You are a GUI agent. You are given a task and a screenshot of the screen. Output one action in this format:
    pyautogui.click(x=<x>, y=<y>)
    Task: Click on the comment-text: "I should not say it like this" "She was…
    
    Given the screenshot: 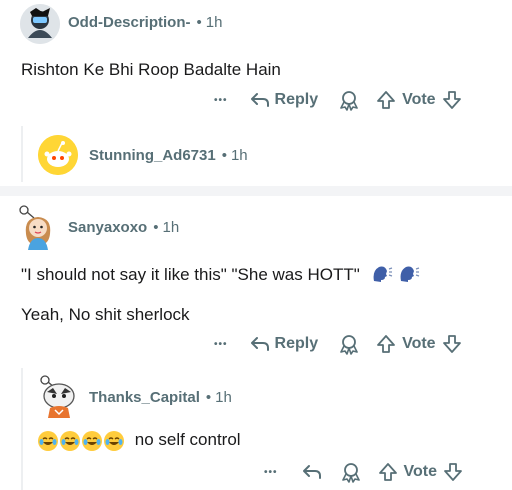 What is the action you would take?
    pyautogui.click(x=190, y=274)
    